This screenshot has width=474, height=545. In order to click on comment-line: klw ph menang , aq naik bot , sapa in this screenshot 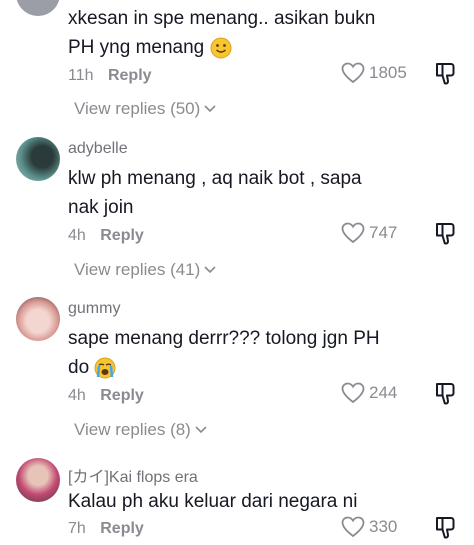, I will do `click(215, 178)`.